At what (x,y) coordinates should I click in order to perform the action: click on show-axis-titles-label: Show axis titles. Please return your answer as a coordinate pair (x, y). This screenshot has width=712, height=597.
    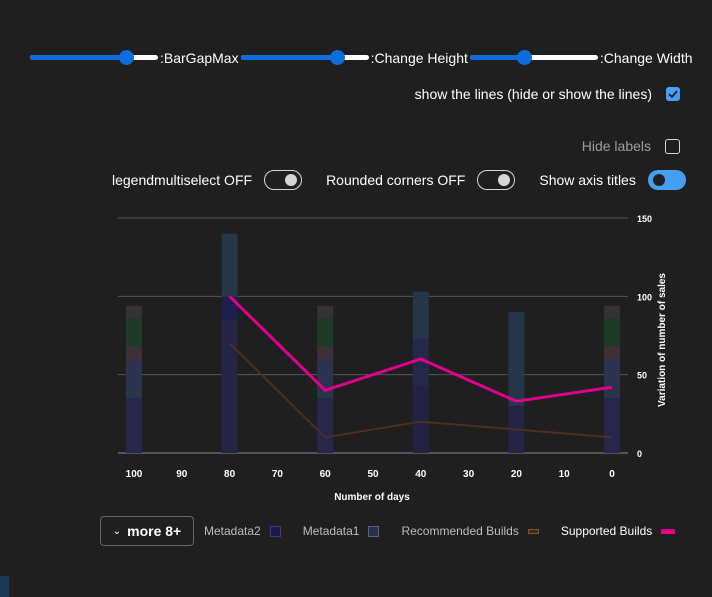
    Looking at the image, I should click on (587, 180).